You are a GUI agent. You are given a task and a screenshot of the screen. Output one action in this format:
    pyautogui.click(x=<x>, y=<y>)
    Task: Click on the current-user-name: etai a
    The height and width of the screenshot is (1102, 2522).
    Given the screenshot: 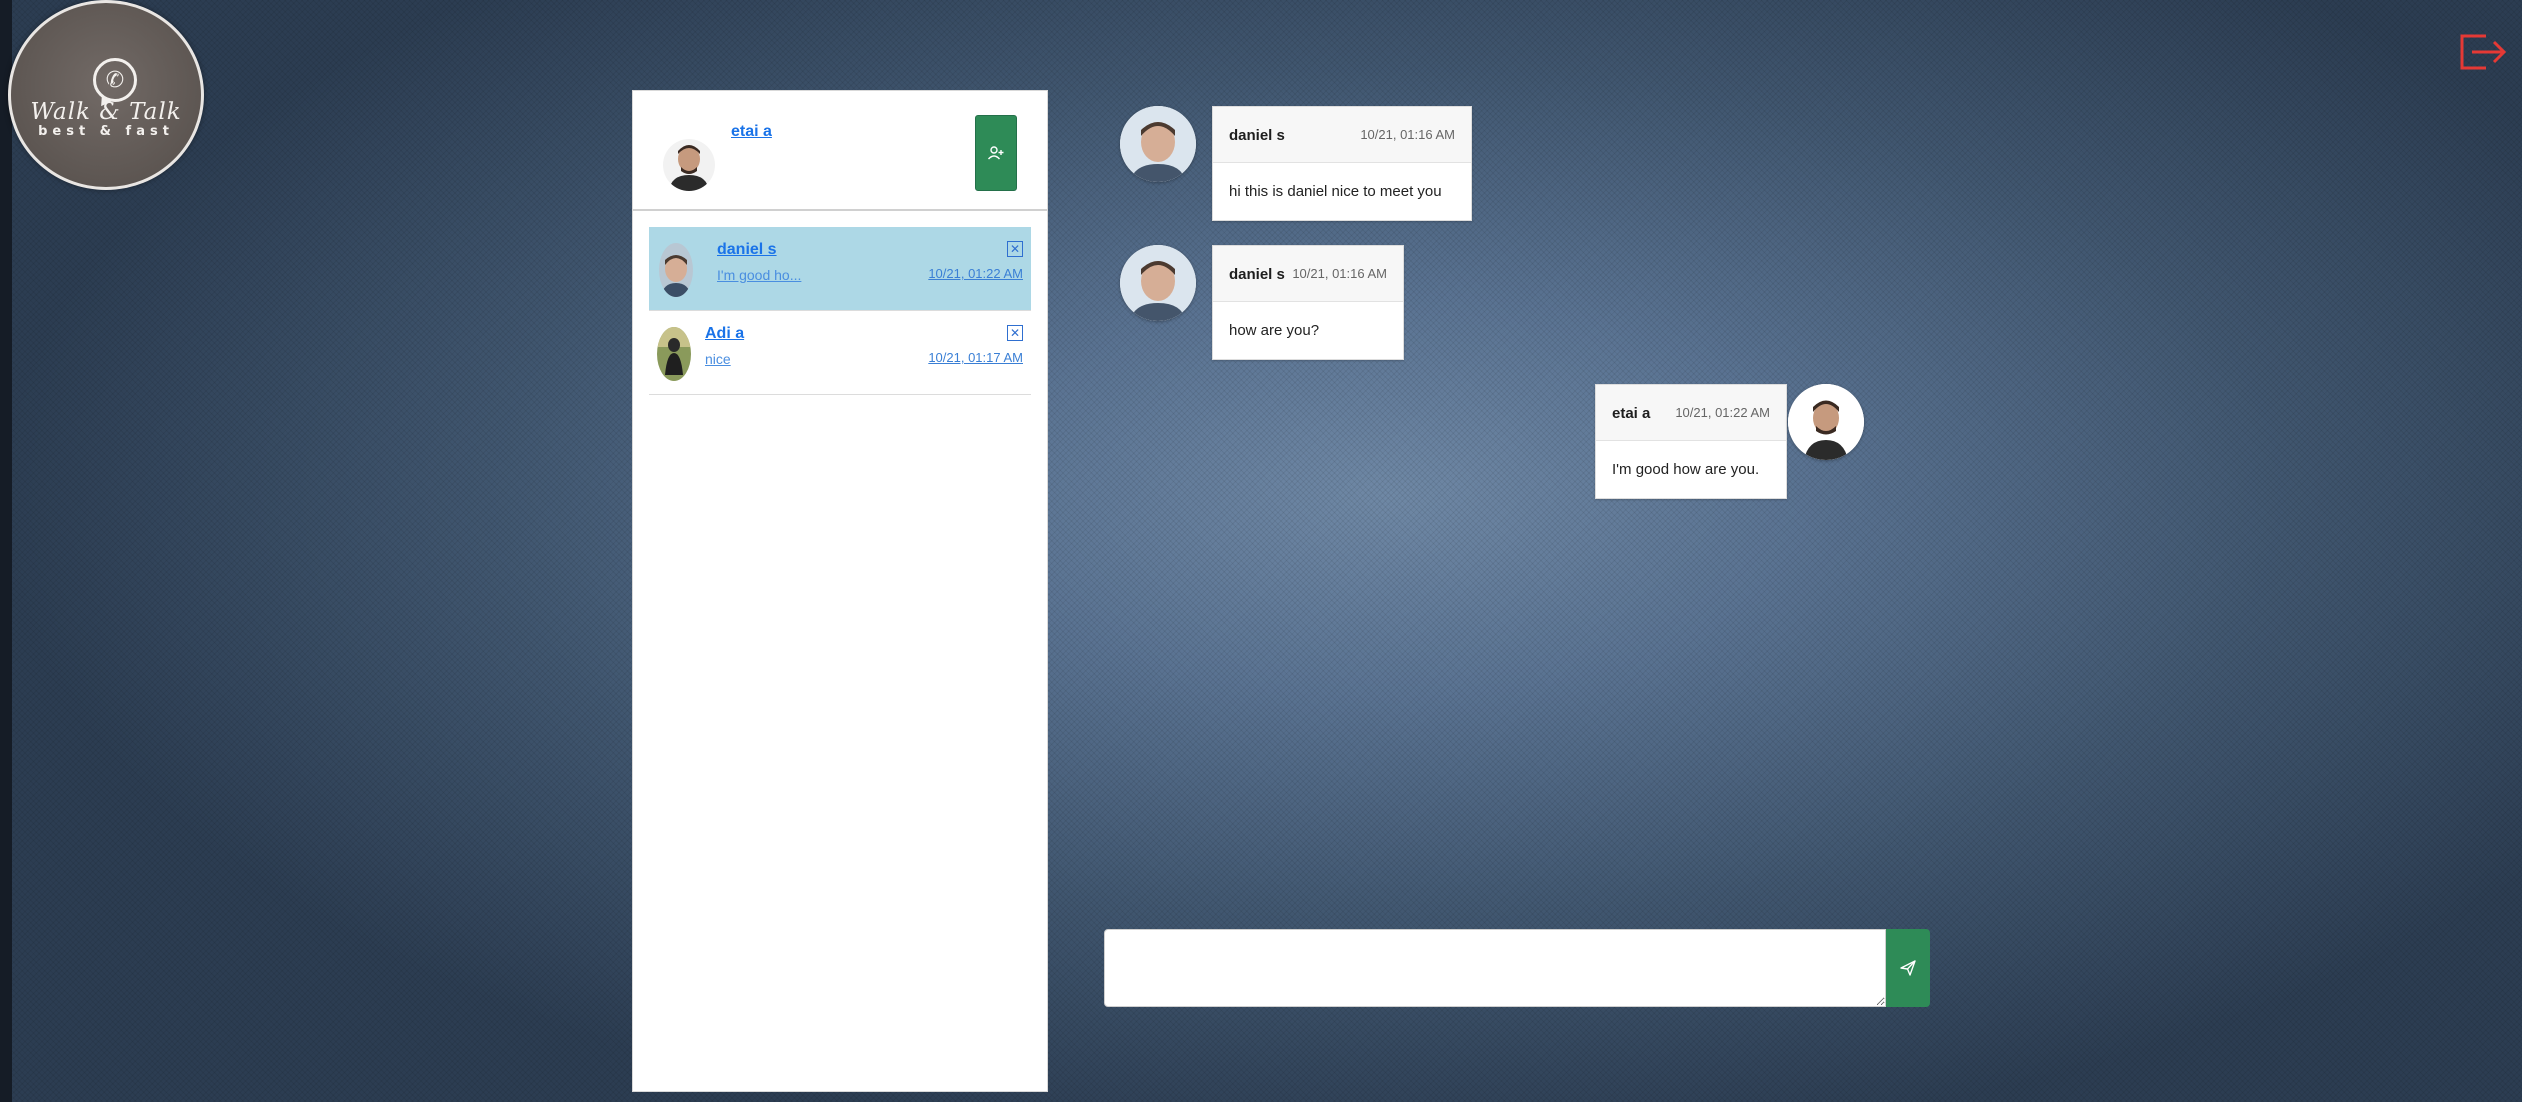 What is the action you would take?
    pyautogui.click(x=751, y=132)
    